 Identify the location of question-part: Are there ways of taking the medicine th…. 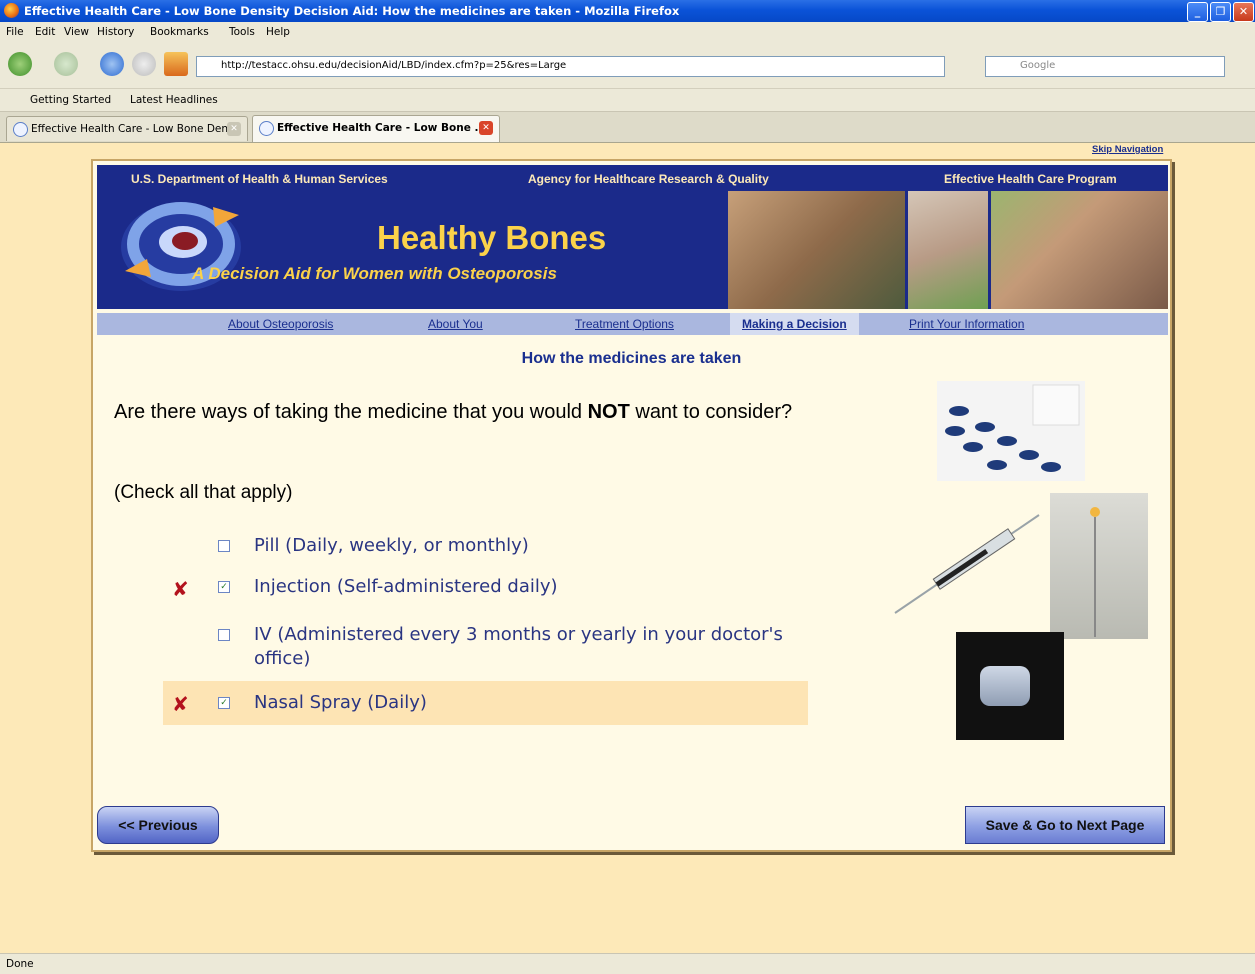
(351, 412).